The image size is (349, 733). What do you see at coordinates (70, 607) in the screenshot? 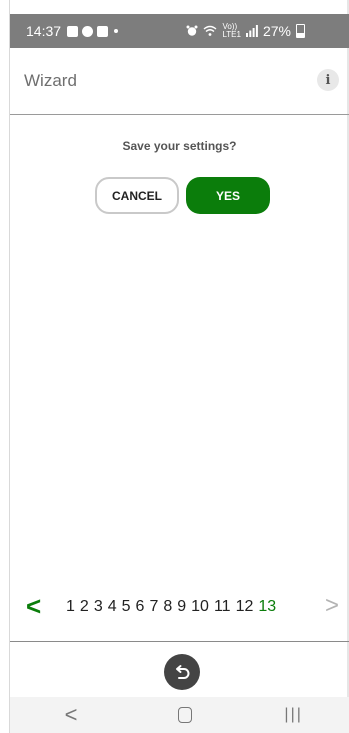
I see `page-number: 1` at bounding box center [70, 607].